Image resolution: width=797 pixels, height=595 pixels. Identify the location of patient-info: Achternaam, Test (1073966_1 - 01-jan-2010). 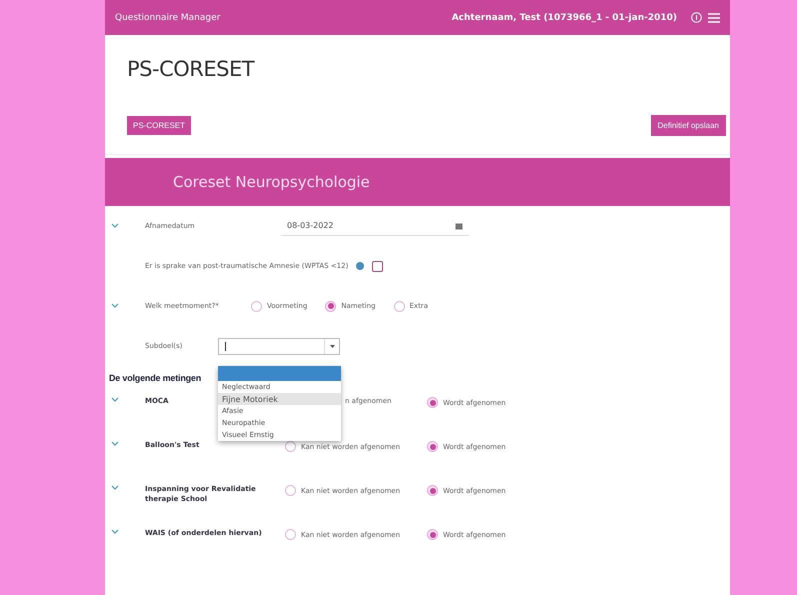
(564, 17).